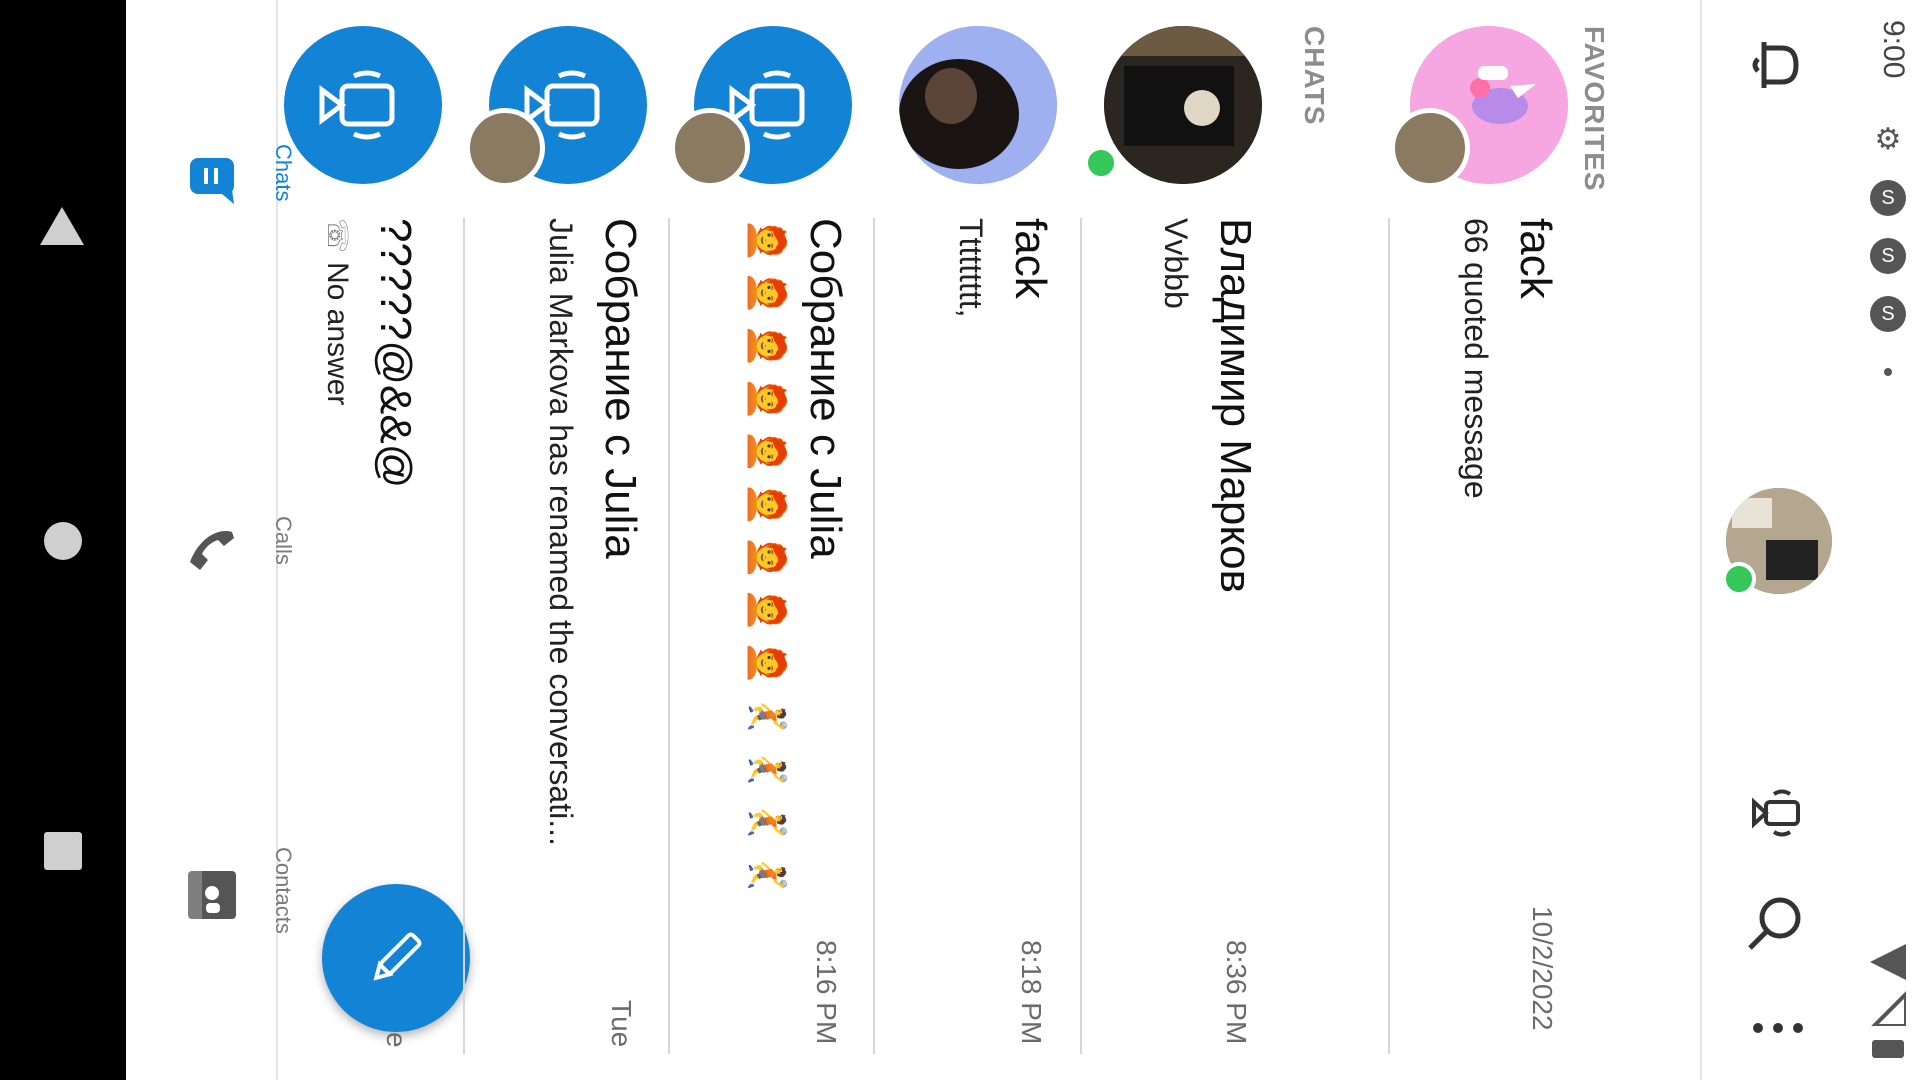 This screenshot has height=1080, width=1920. Describe the element at coordinates (1888, 1008) in the screenshot. I see `signal-icon` at that location.